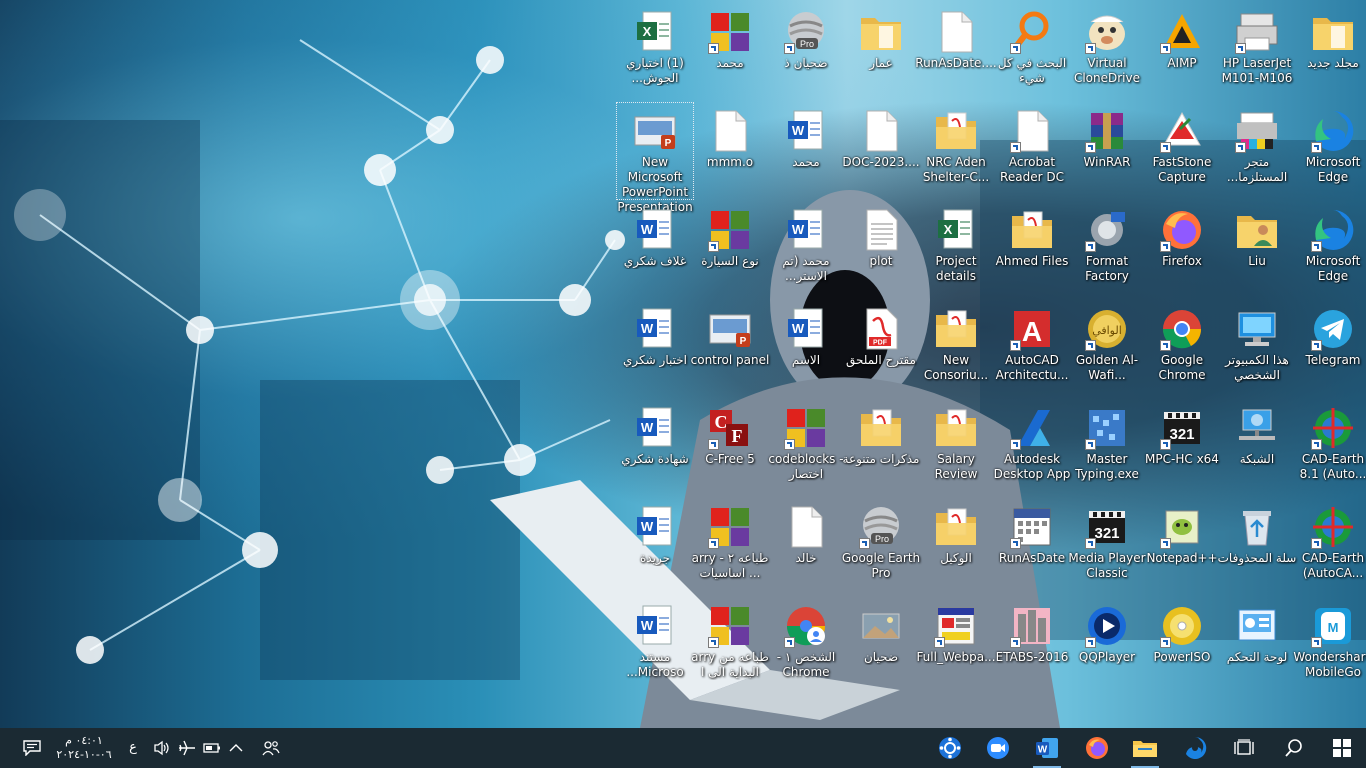 Image resolution: width=1366 pixels, height=768 pixels. What do you see at coordinates (730, 448) in the screenshot?
I see `desktop-icon: C F C-Free 5` at bounding box center [730, 448].